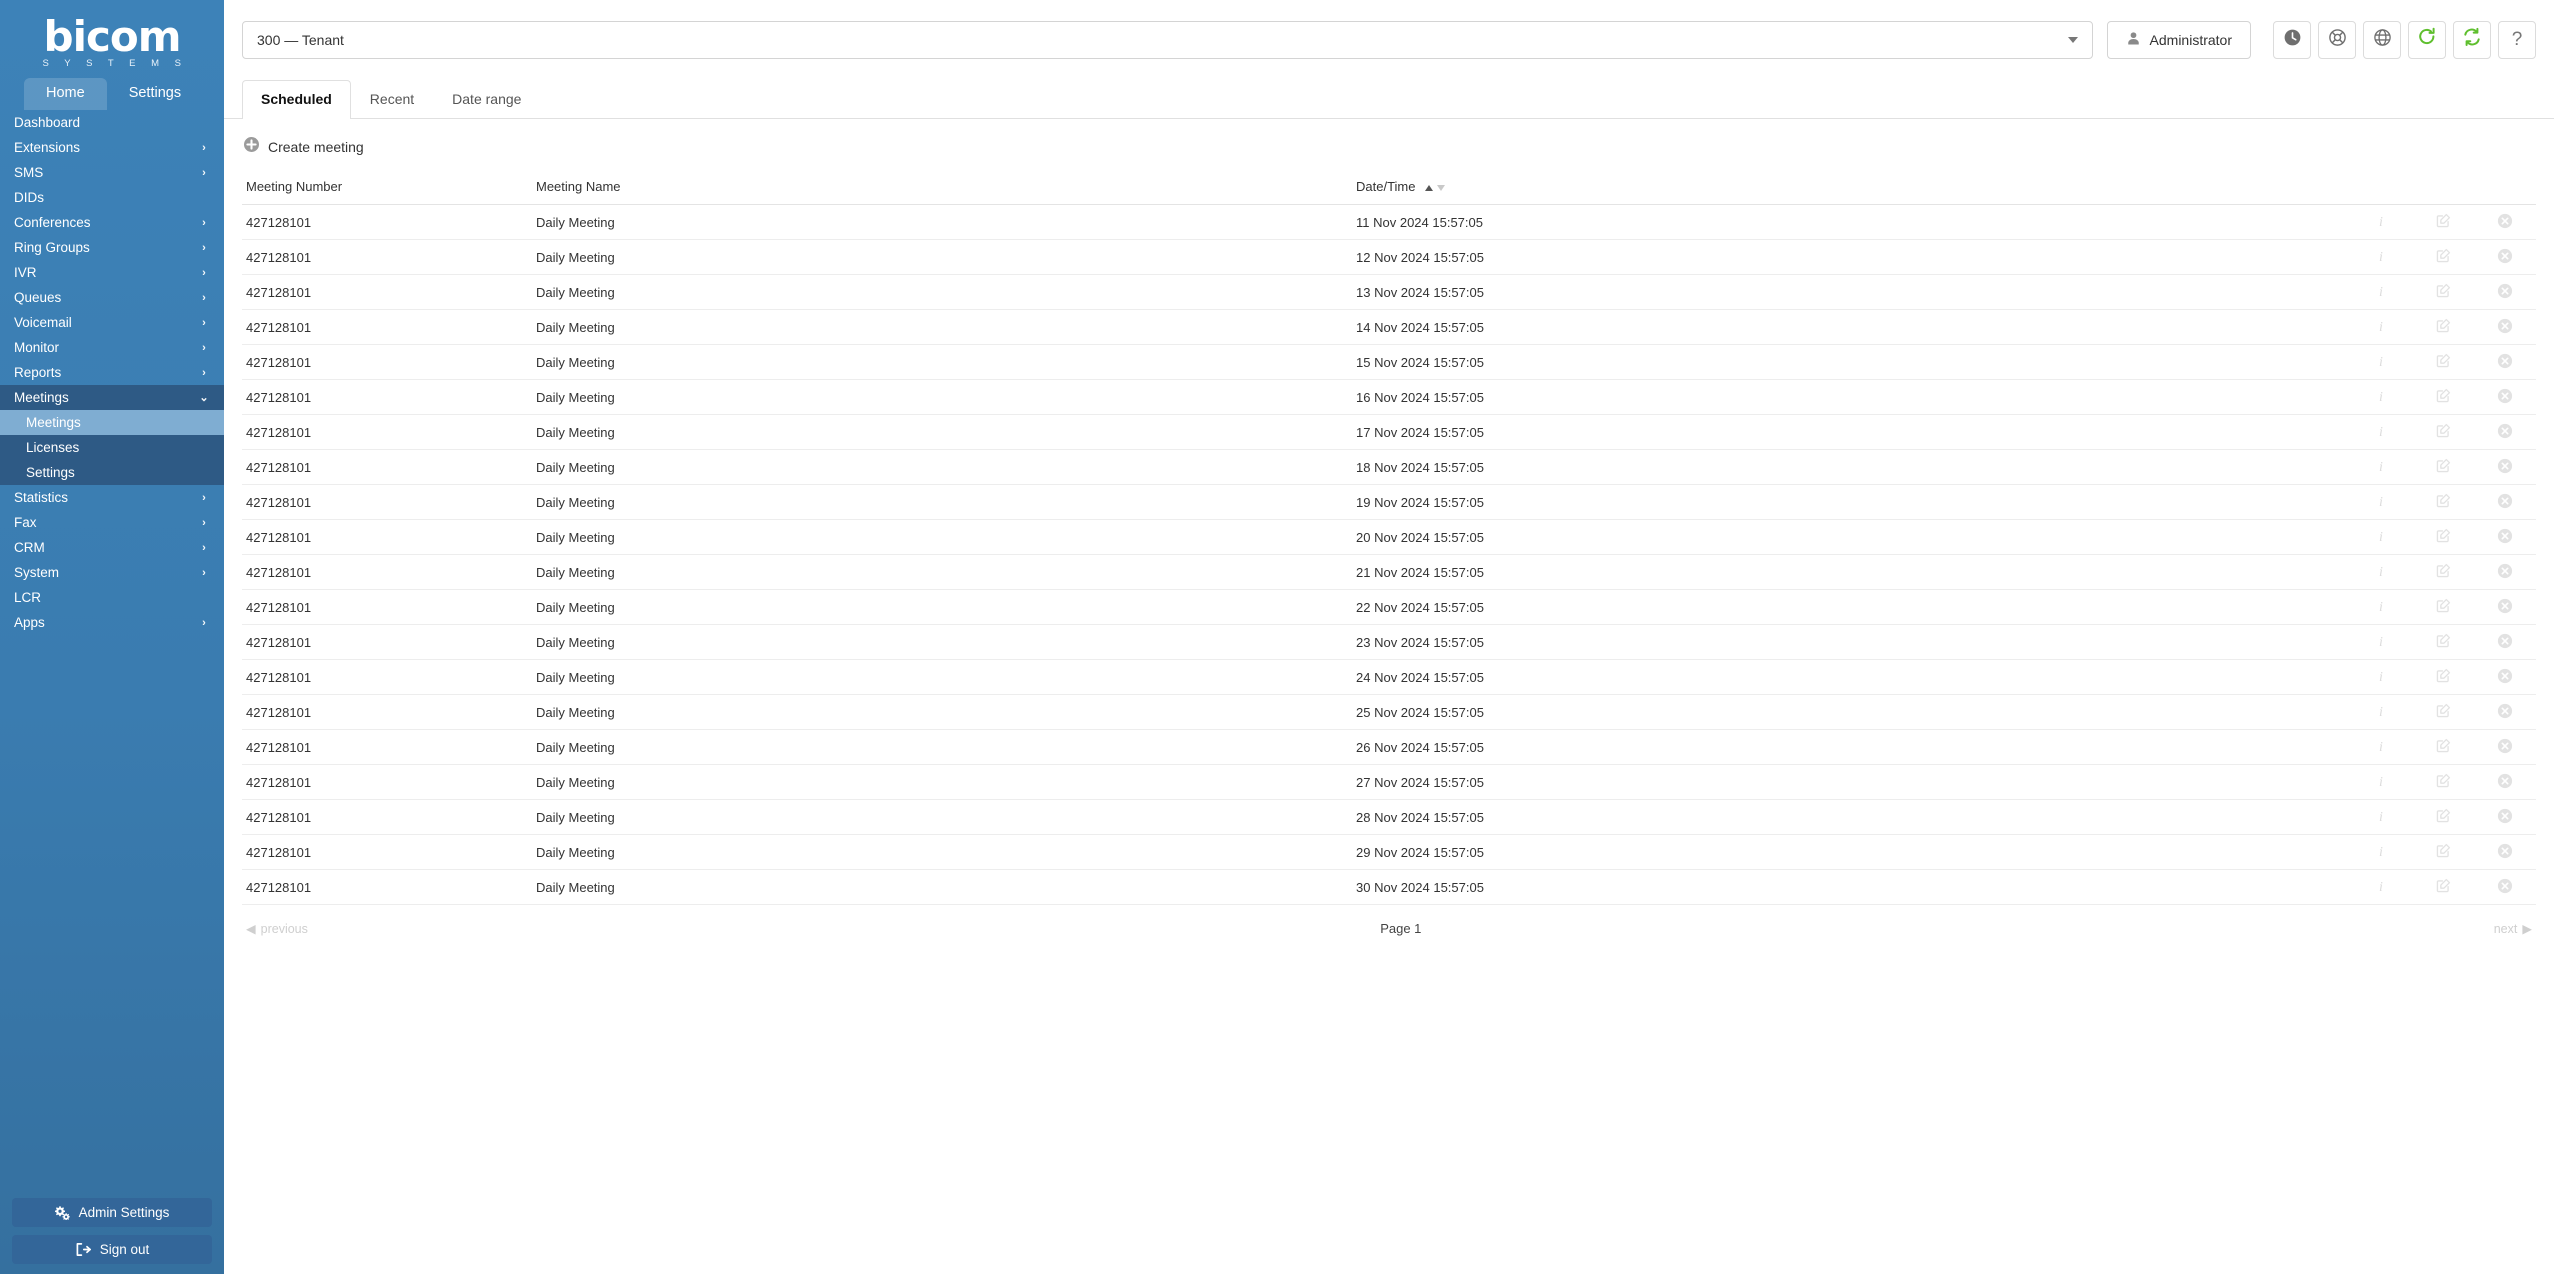 This screenshot has height=1274, width=2554. Describe the element at coordinates (112, 372) in the screenshot. I see `sidebar-item-reports: Reports ›` at that location.